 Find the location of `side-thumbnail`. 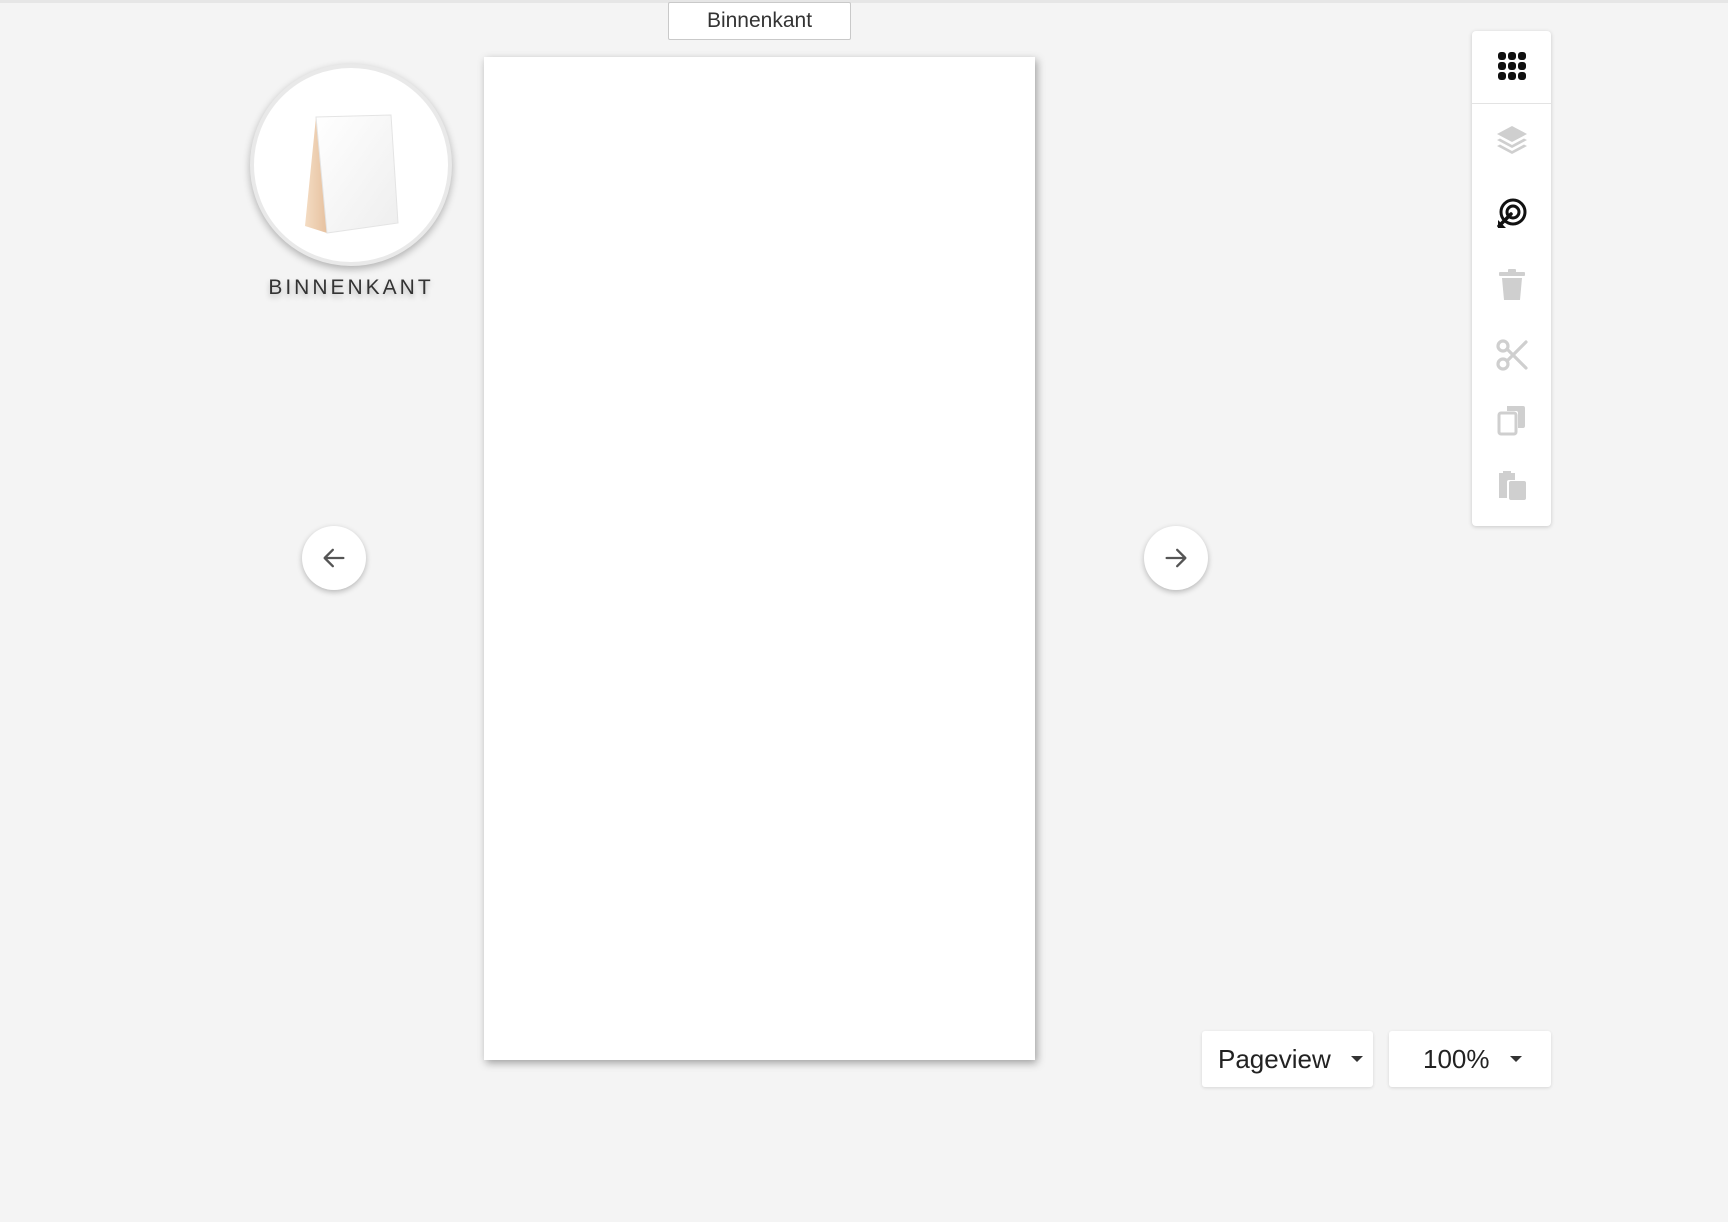

side-thumbnail is located at coordinates (351, 165).